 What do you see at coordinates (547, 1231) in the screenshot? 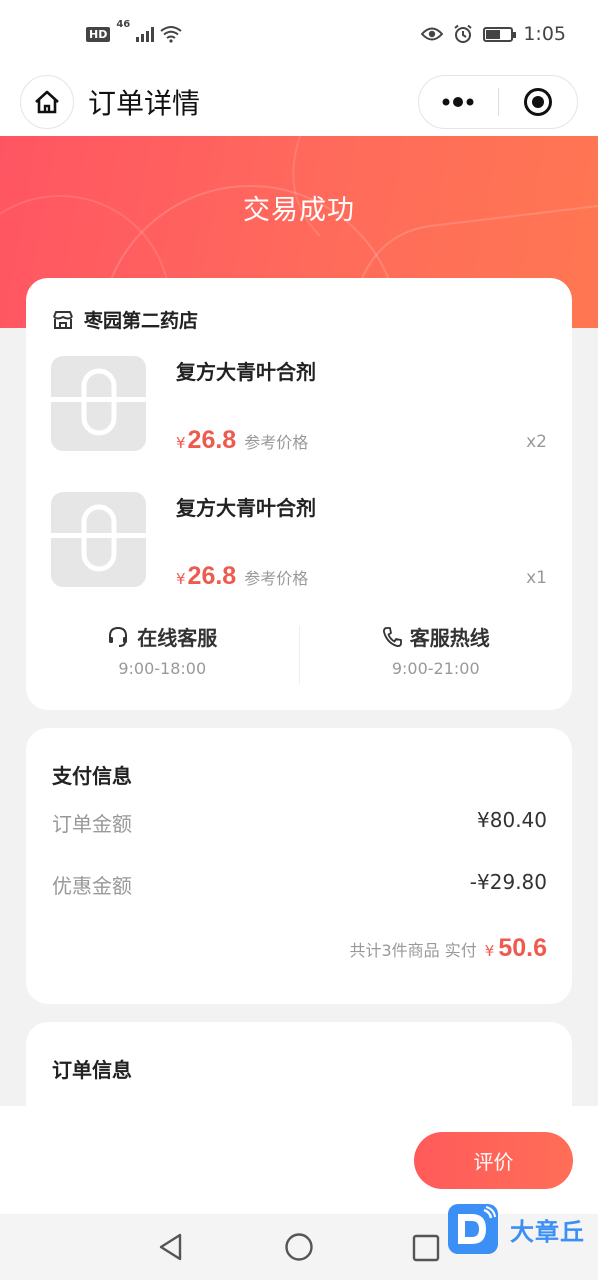
I see `watermark-text: 大章丘` at bounding box center [547, 1231].